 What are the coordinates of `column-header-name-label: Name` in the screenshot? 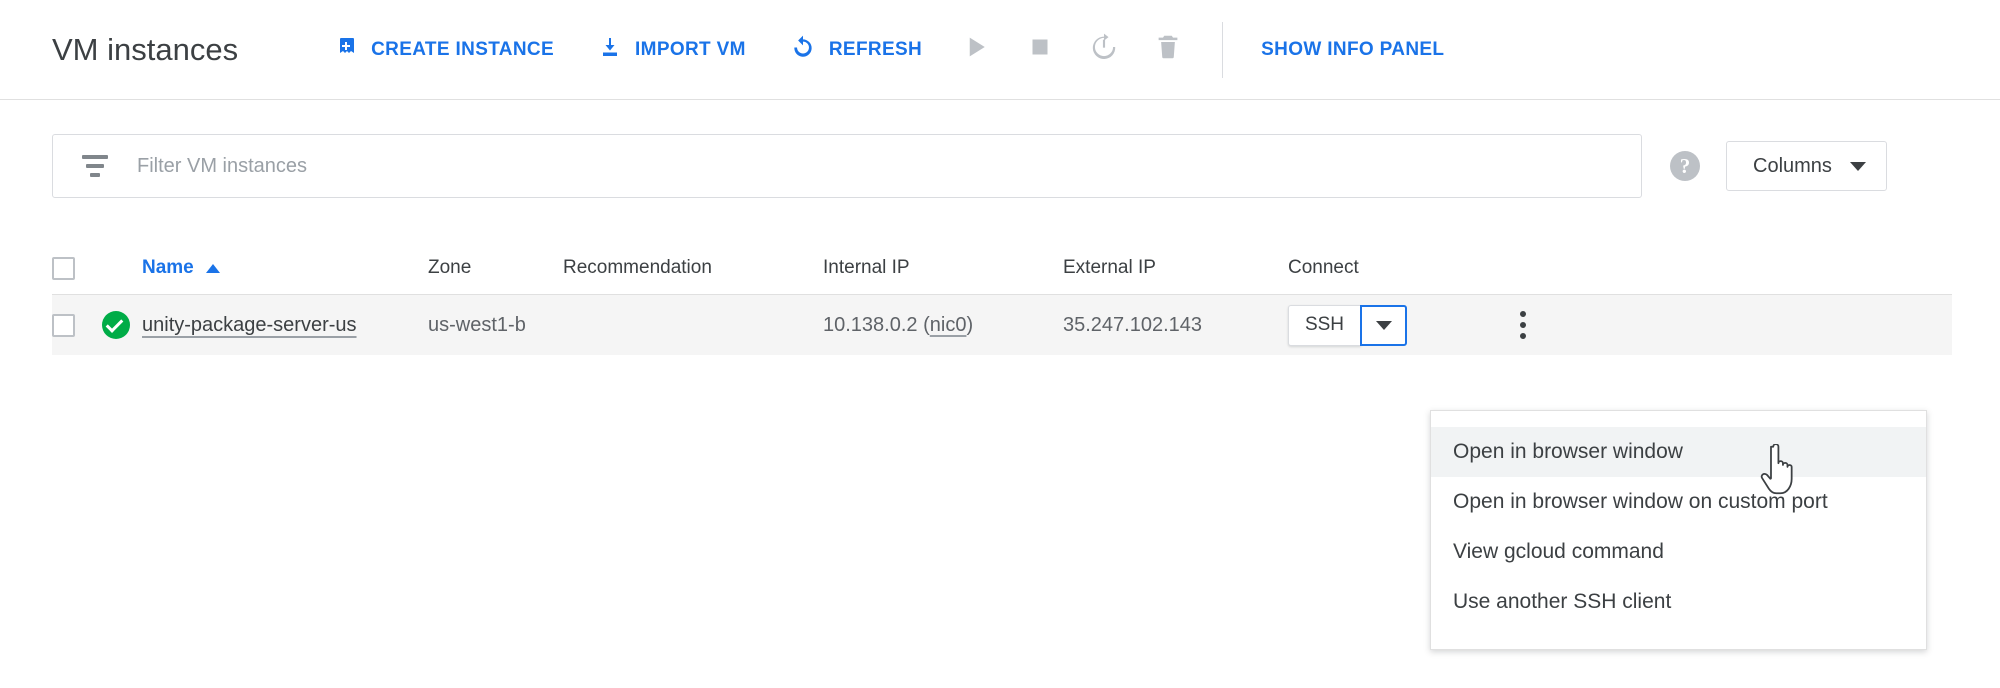 It's located at (168, 267).